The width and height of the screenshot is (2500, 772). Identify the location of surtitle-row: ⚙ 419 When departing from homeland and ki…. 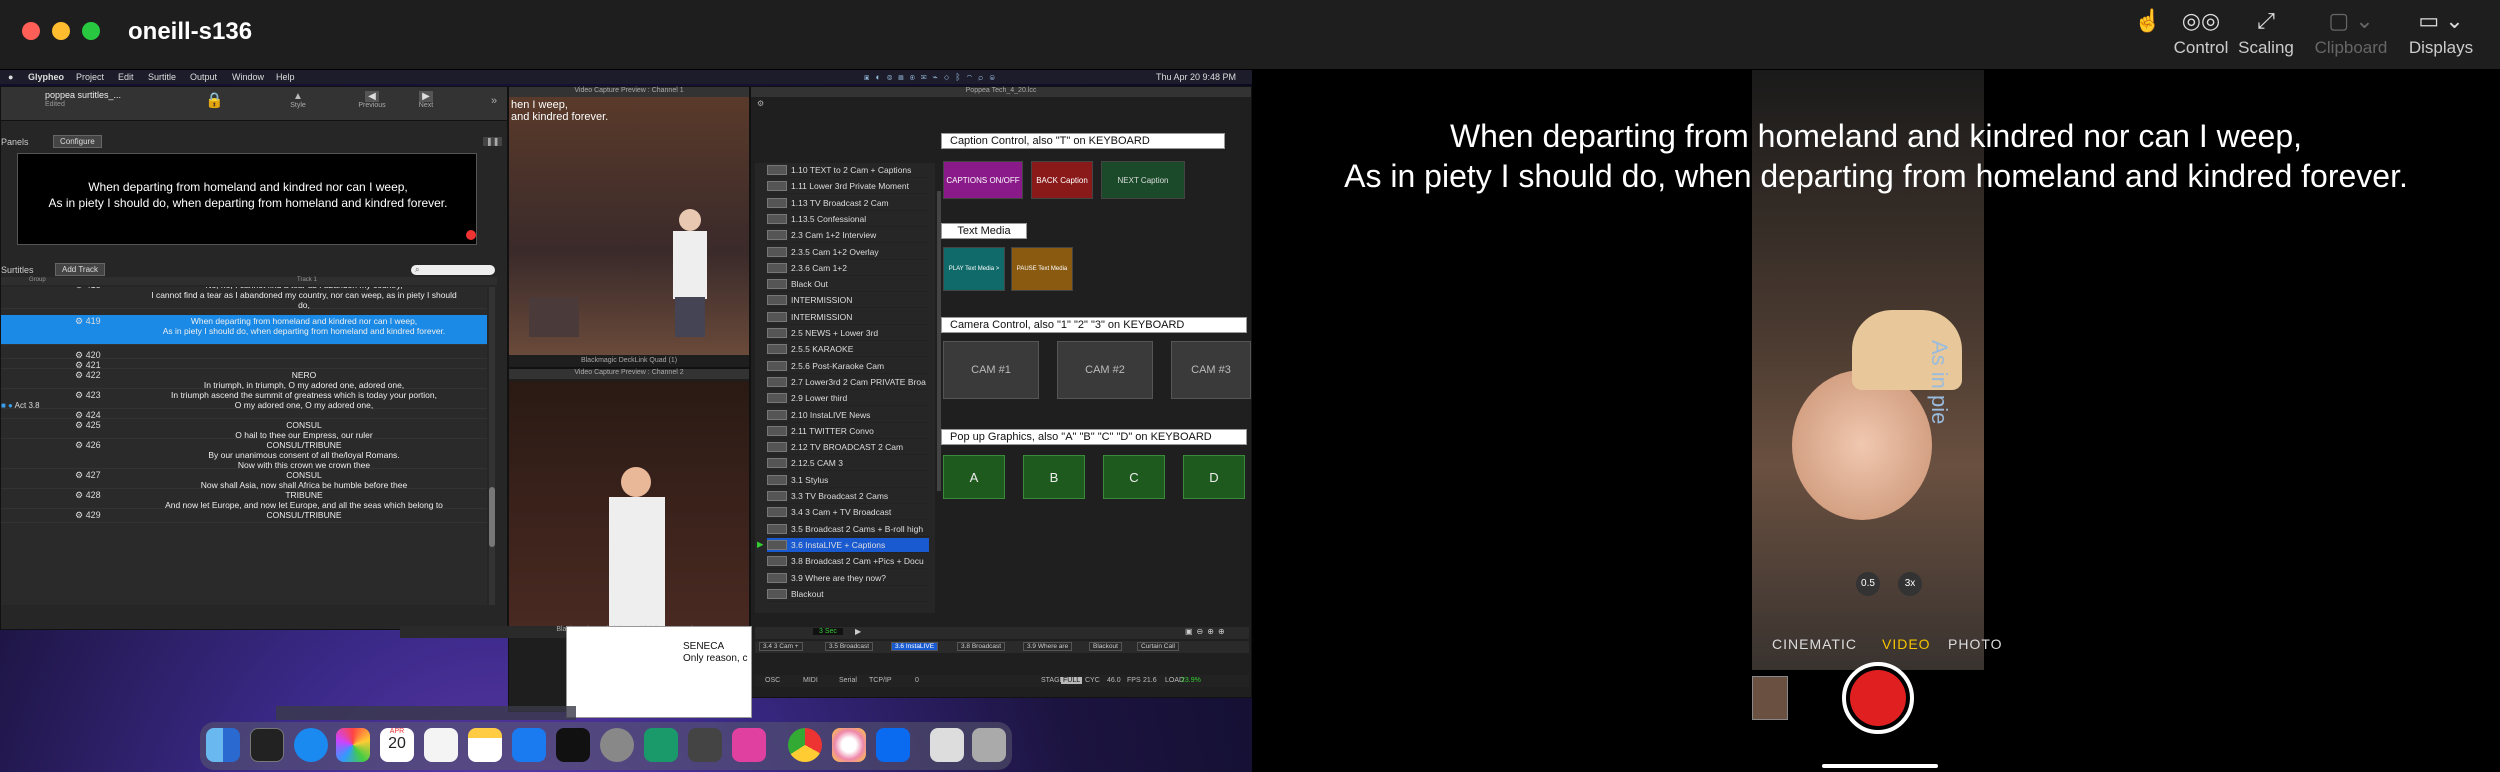
(244, 330).